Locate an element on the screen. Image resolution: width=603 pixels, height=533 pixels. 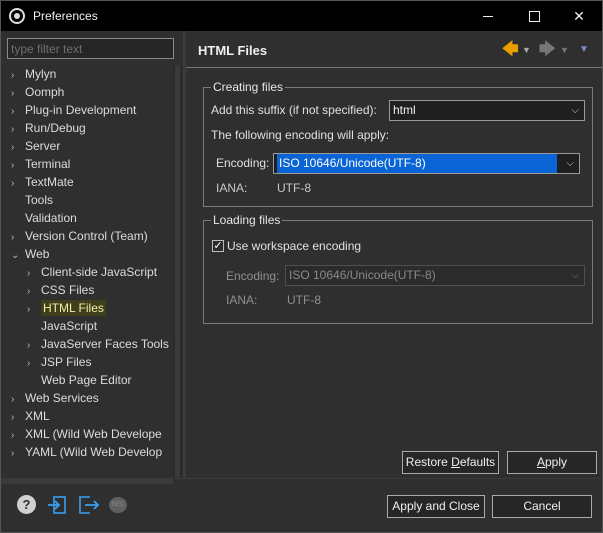
tree-item: › Plug-in Development is located at coordinates (73, 110).